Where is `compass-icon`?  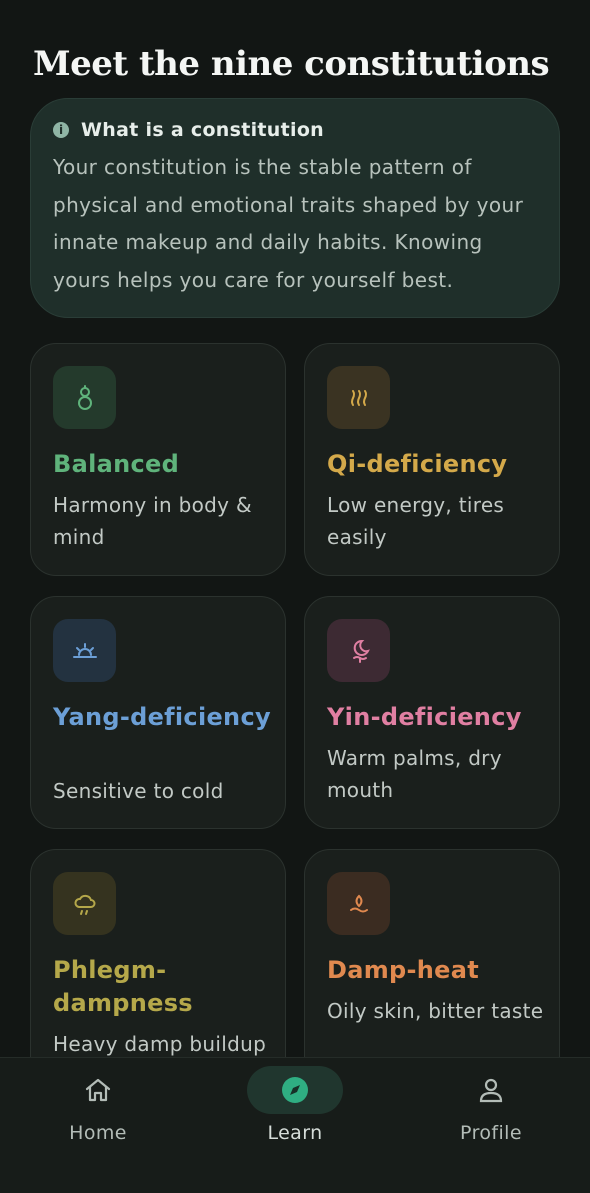 compass-icon is located at coordinates (295, 1090).